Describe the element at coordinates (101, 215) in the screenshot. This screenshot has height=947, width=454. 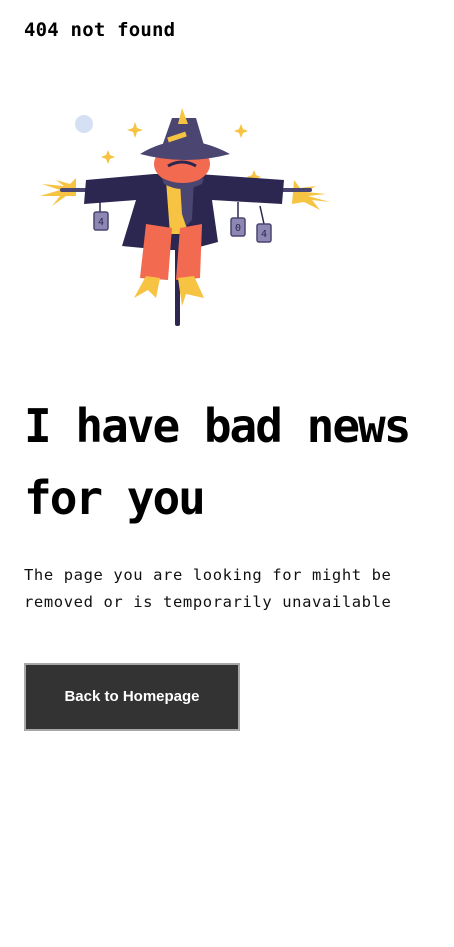
I see `hanging-can-4-left: 4` at that location.